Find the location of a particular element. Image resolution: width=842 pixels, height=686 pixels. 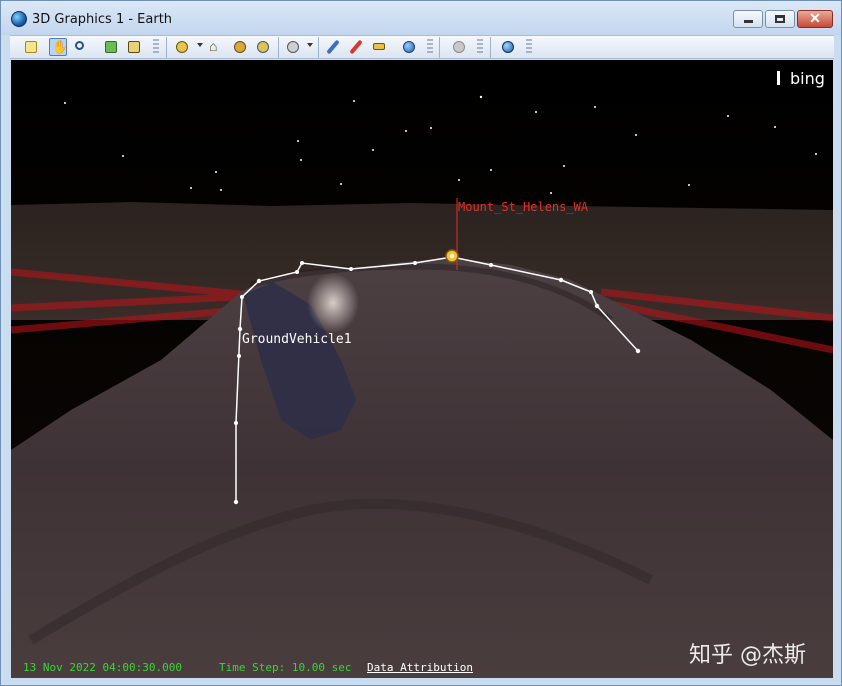

globe-settings-button is located at coordinates (409, 47).